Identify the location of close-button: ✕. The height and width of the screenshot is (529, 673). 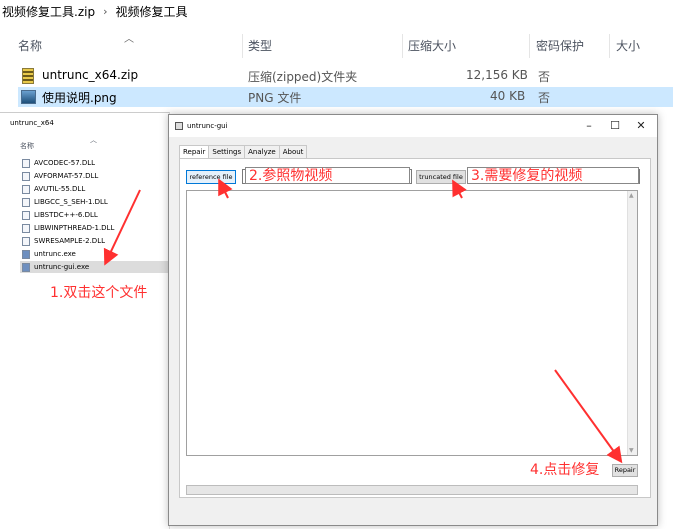
(641, 126).